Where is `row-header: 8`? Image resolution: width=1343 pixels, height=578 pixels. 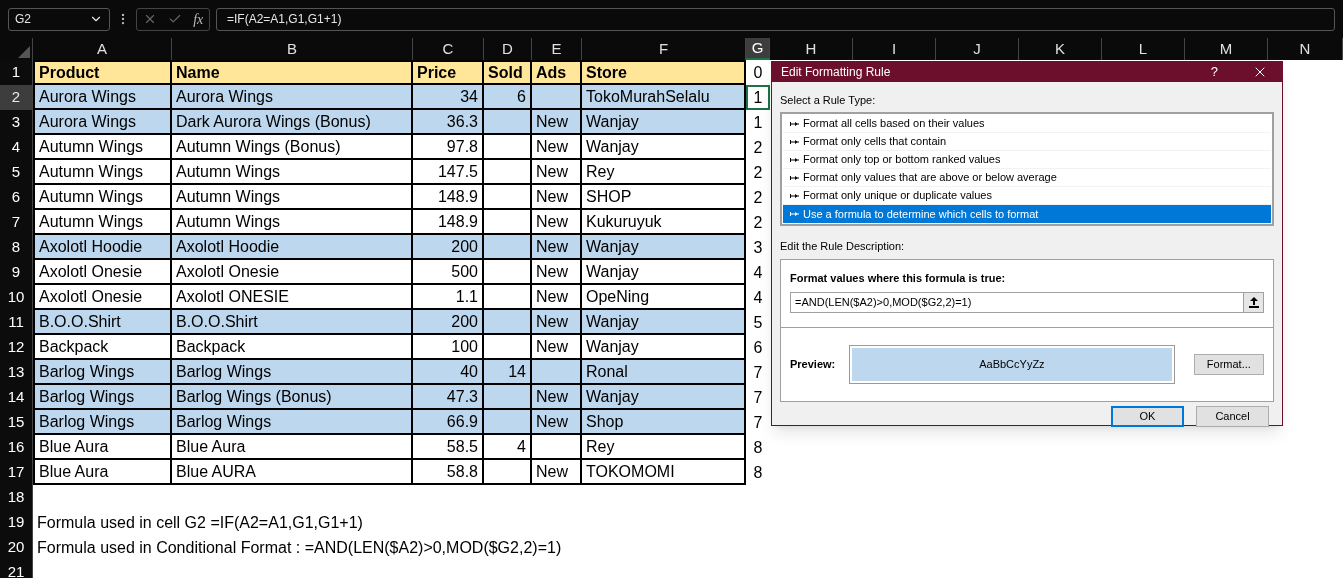
row-header: 8 is located at coordinates (16, 247).